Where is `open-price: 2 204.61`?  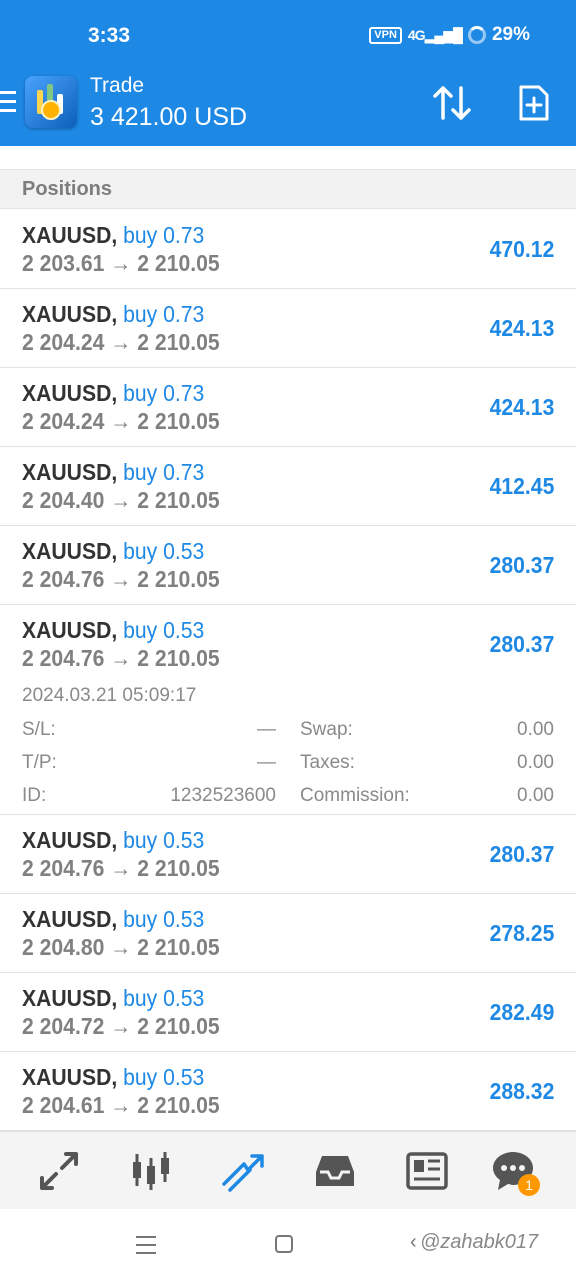 open-price: 2 204.61 is located at coordinates (63, 1105).